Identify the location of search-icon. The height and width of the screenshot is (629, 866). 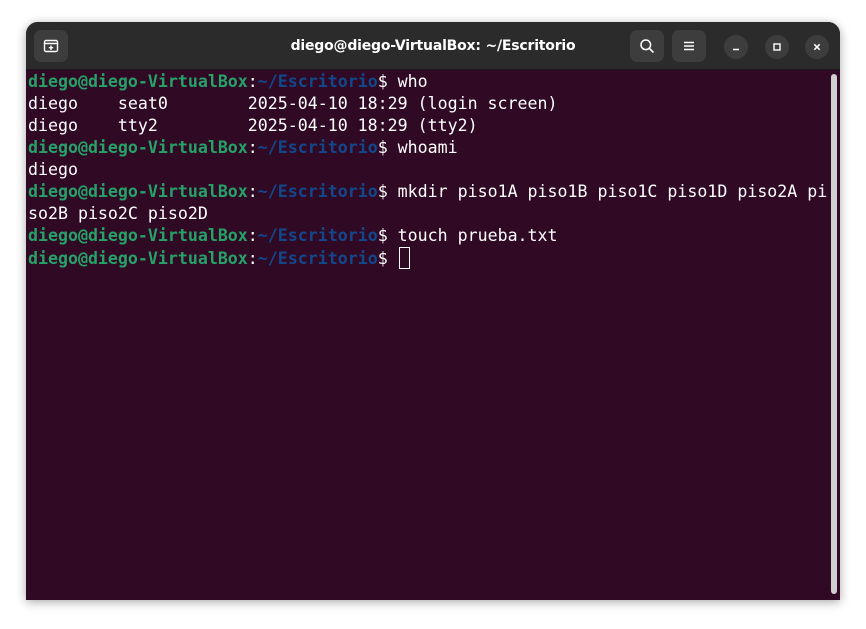
(647, 46).